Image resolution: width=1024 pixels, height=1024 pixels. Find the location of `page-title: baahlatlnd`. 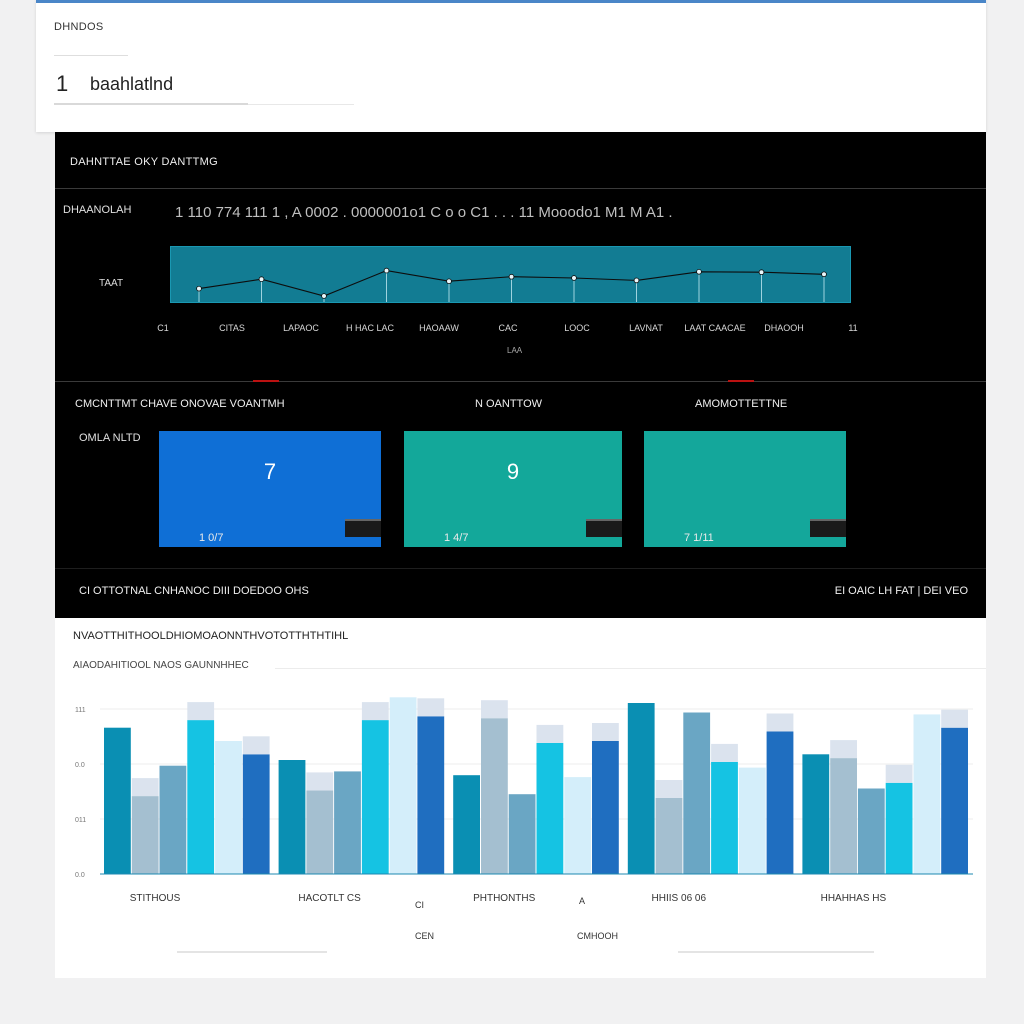

page-title: baahlatlnd is located at coordinates (131, 84).